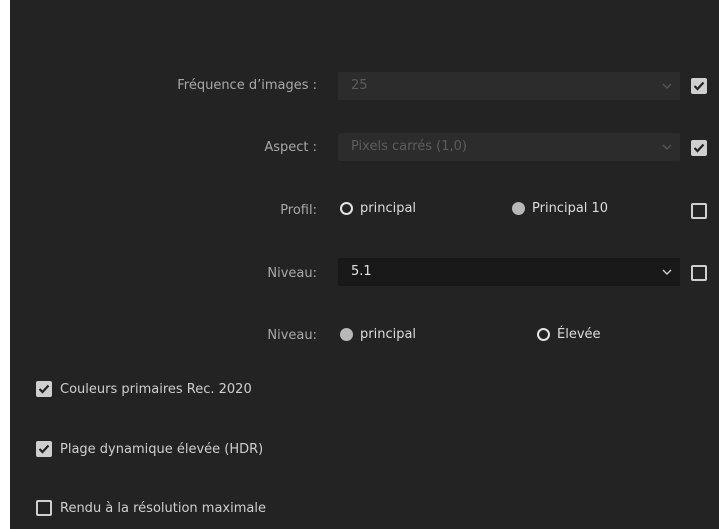 The height and width of the screenshot is (529, 719). Describe the element at coordinates (509, 147) in the screenshot. I see `aspect-dropdown: Pixels carrés (1,0)` at that location.